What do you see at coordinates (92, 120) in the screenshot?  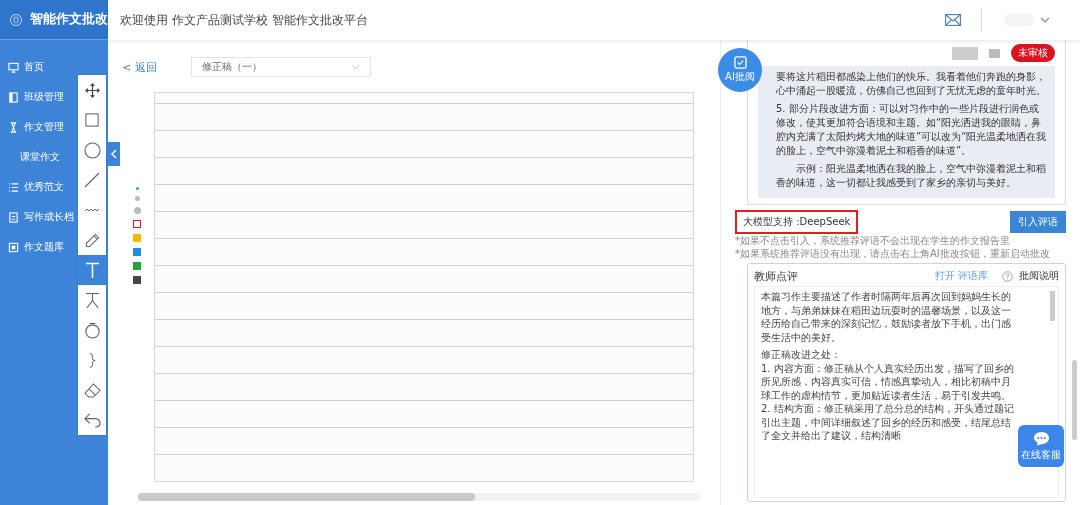 I see `rectangle-icon` at bounding box center [92, 120].